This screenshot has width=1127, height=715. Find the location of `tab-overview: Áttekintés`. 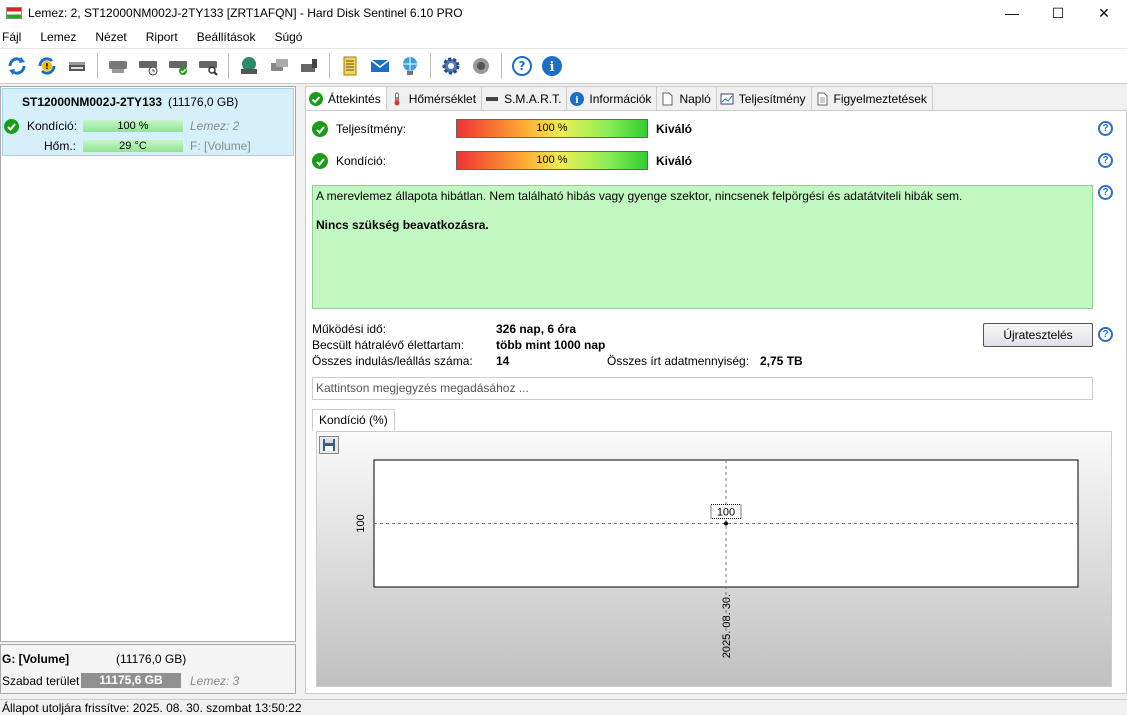

tab-overview: Áttekintés is located at coordinates (346, 98).